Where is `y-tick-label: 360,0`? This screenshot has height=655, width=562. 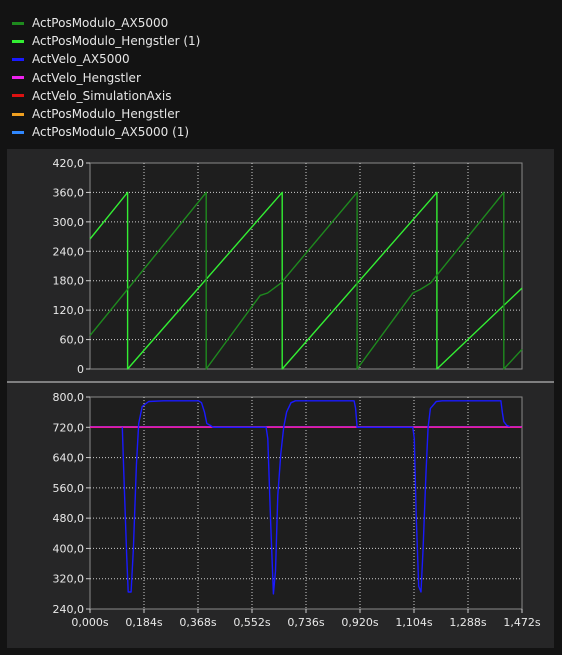 y-tick-label: 360,0 is located at coordinates (69, 192).